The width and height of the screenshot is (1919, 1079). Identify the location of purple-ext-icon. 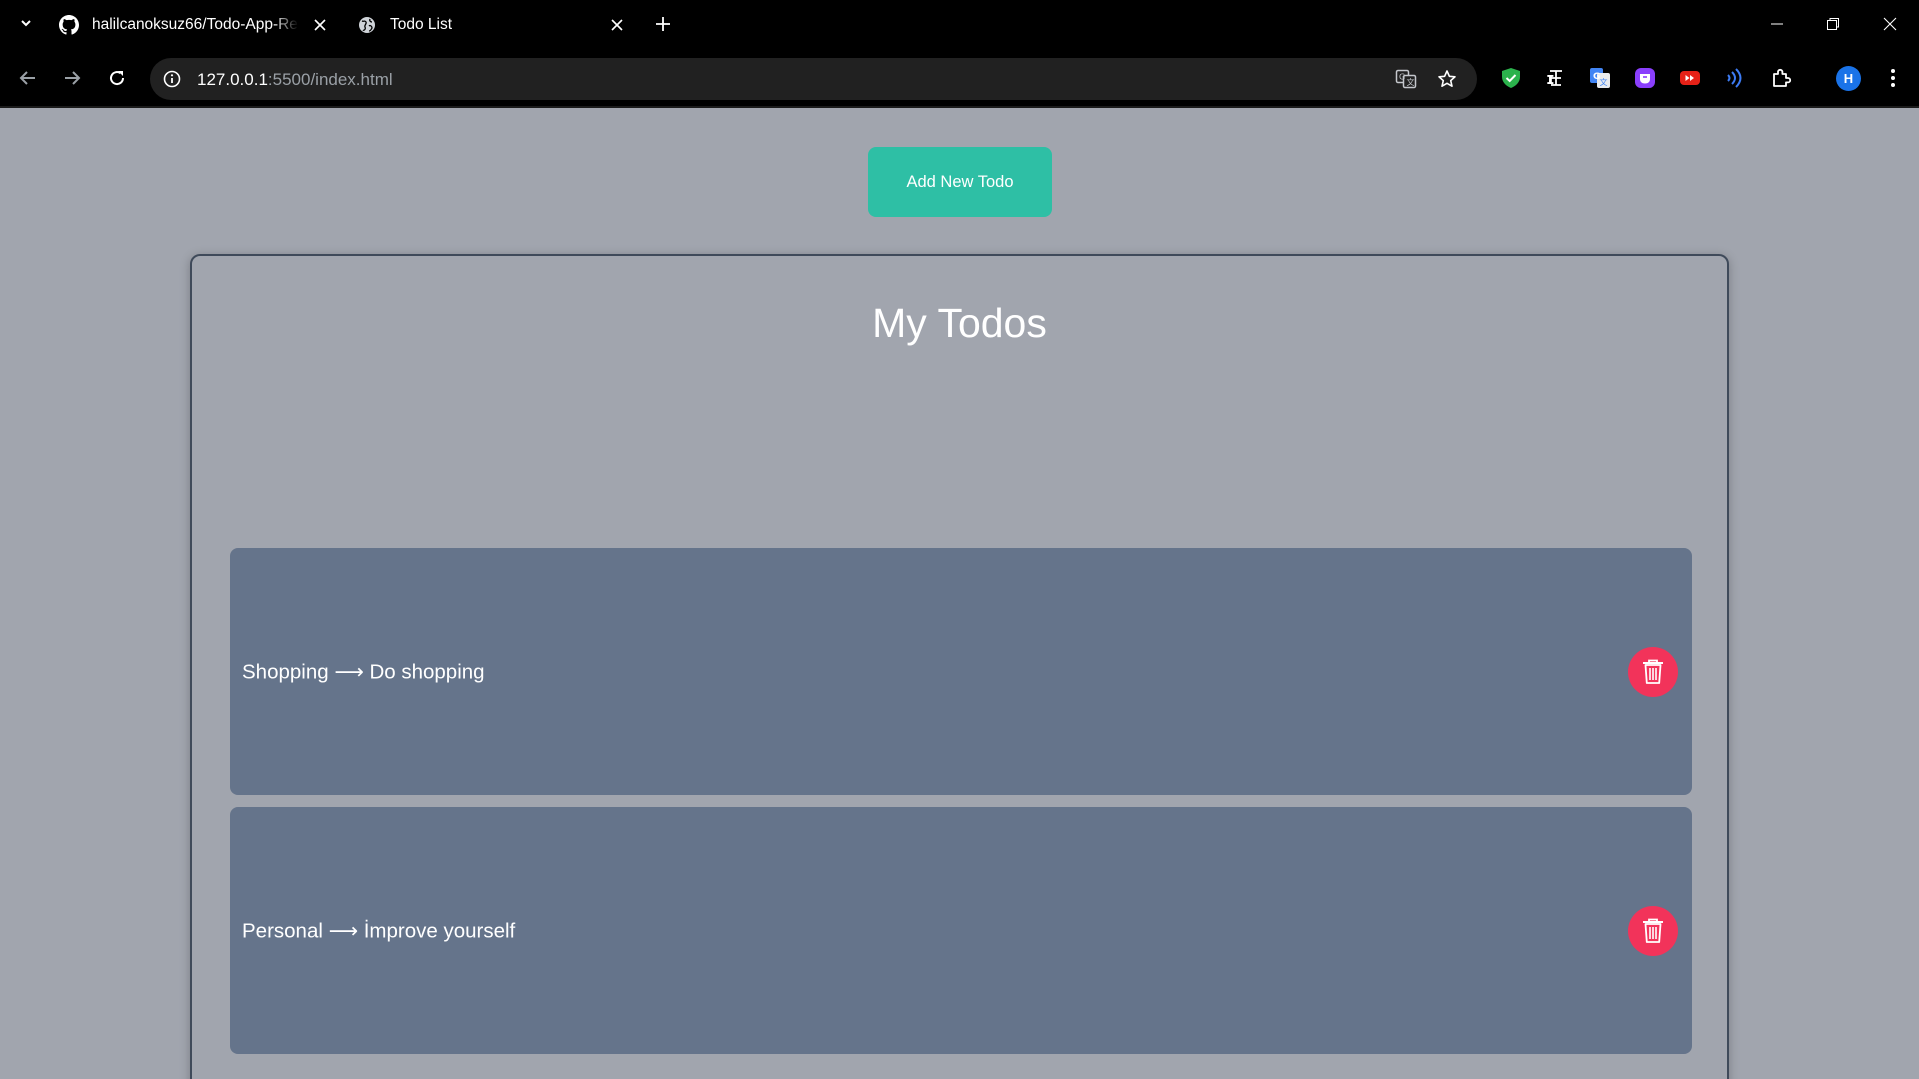
(1645, 78).